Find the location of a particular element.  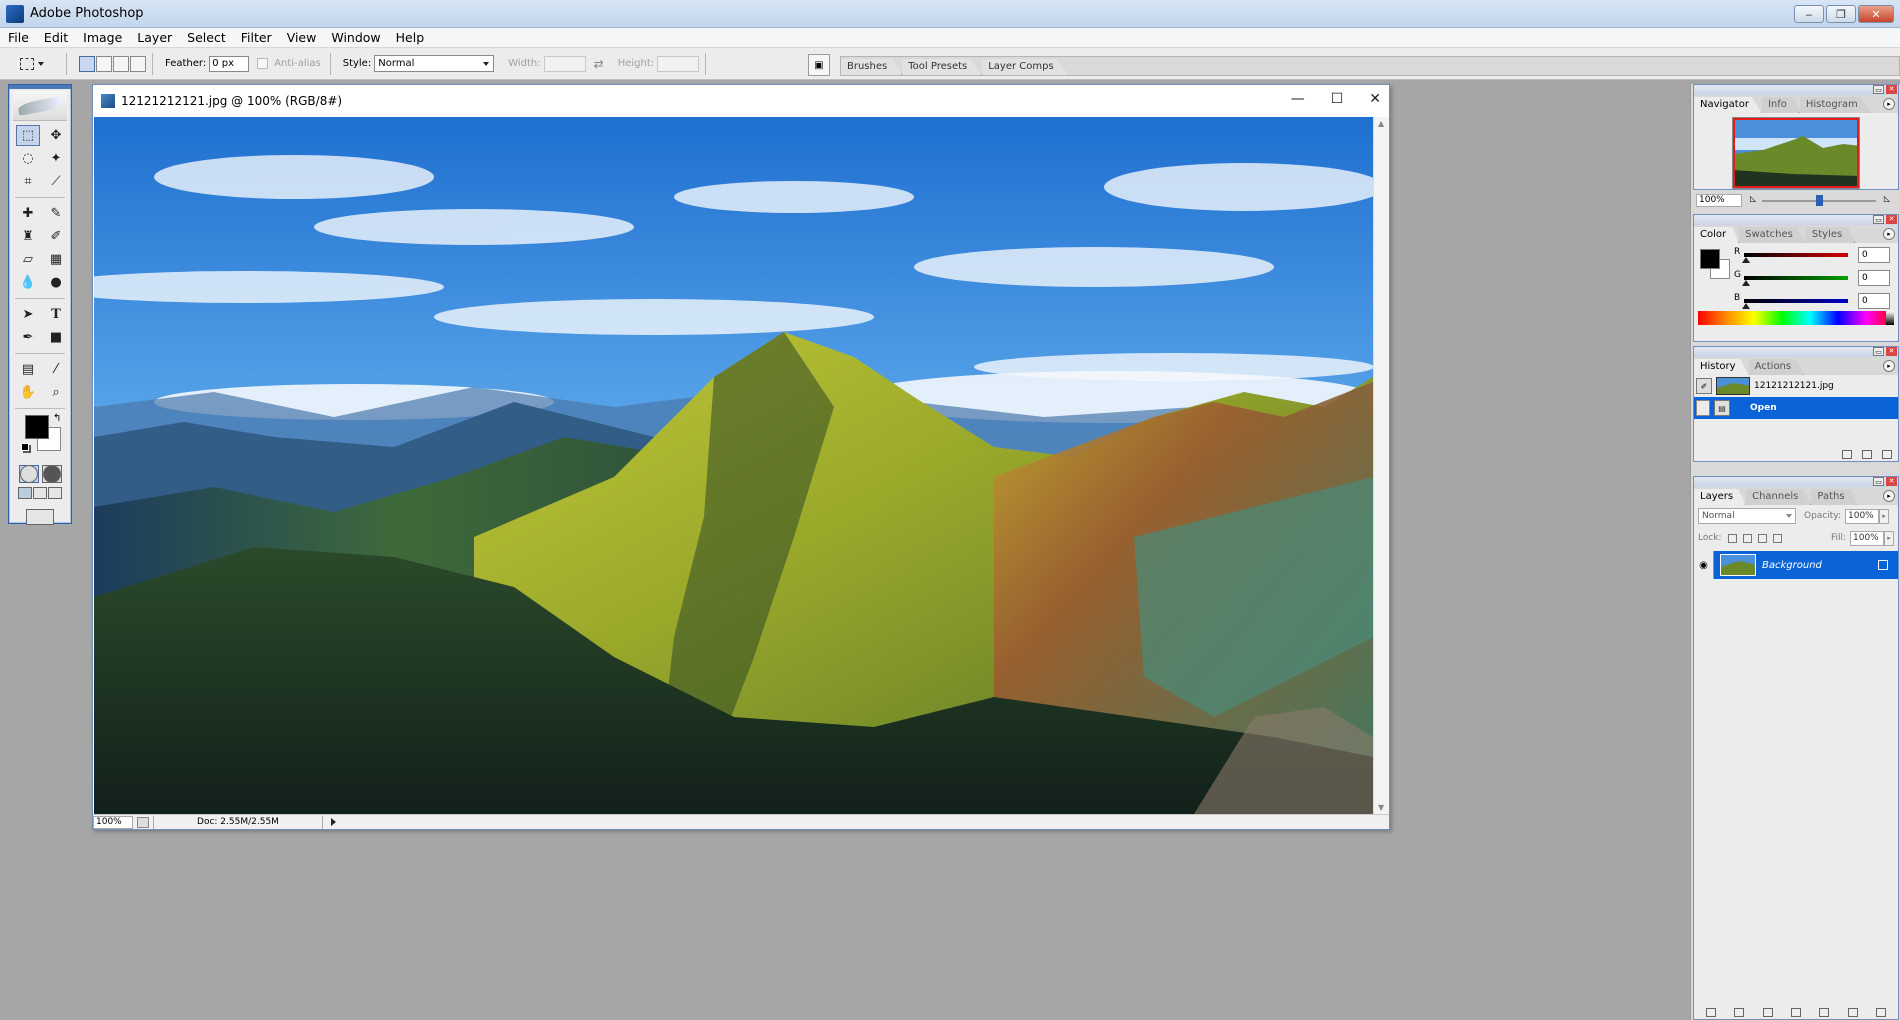

zoom-in-icon: ◺ is located at coordinates (1887, 198).